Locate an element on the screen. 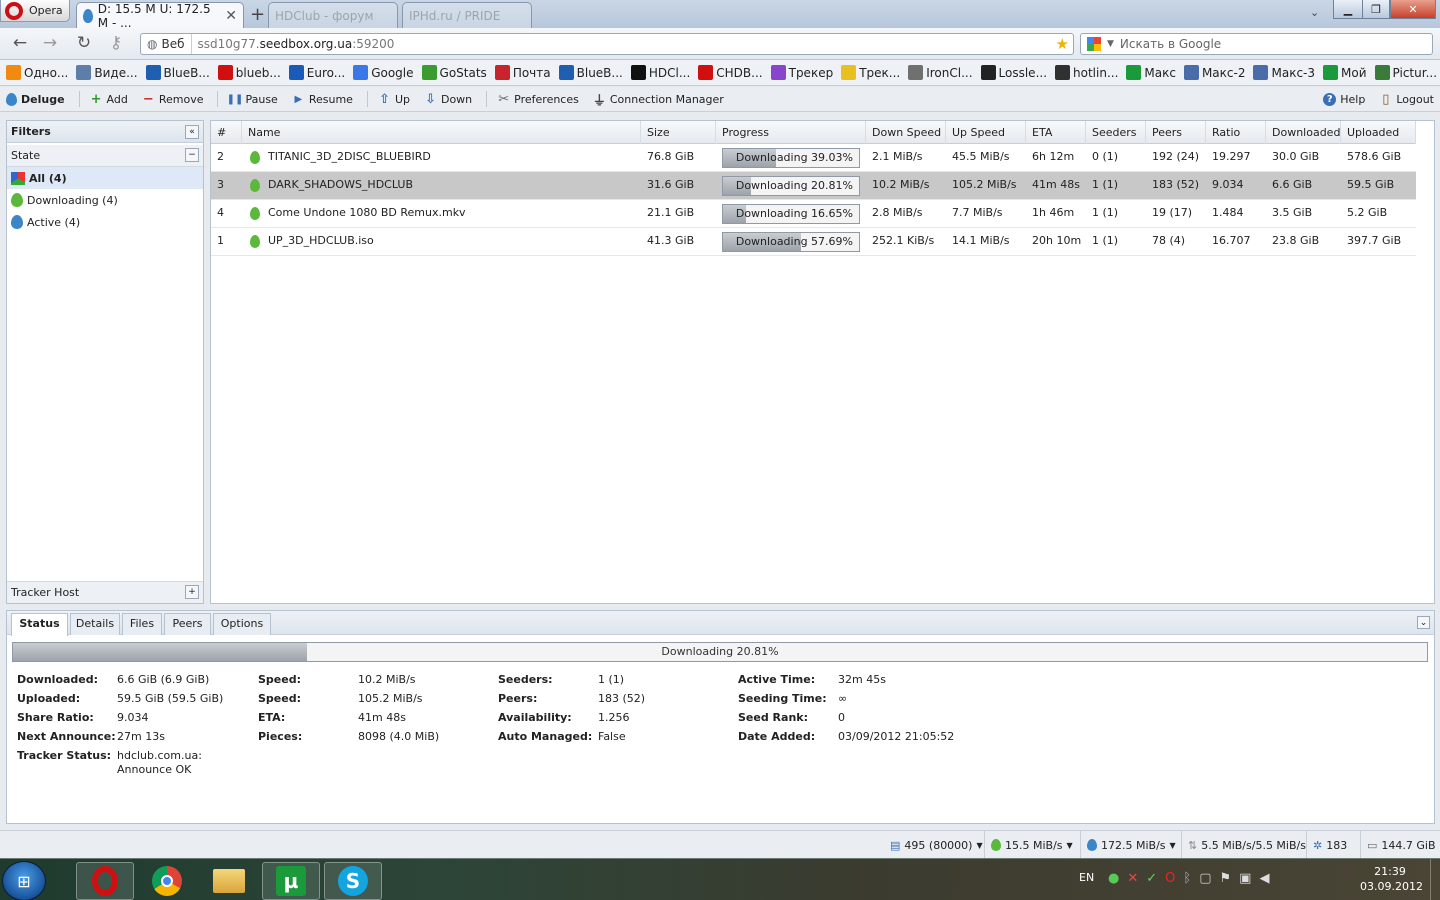 The image size is (1440, 900). minimize-icon: ▁ is located at coordinates (1348, 9).